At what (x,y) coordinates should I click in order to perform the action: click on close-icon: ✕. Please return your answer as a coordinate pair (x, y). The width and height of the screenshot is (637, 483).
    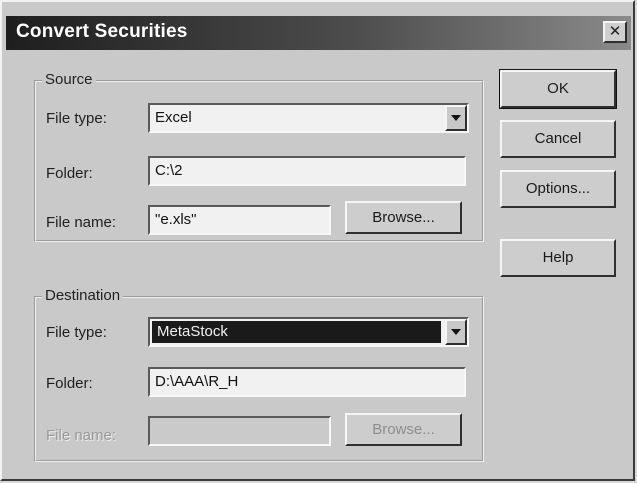
    Looking at the image, I should click on (615, 31).